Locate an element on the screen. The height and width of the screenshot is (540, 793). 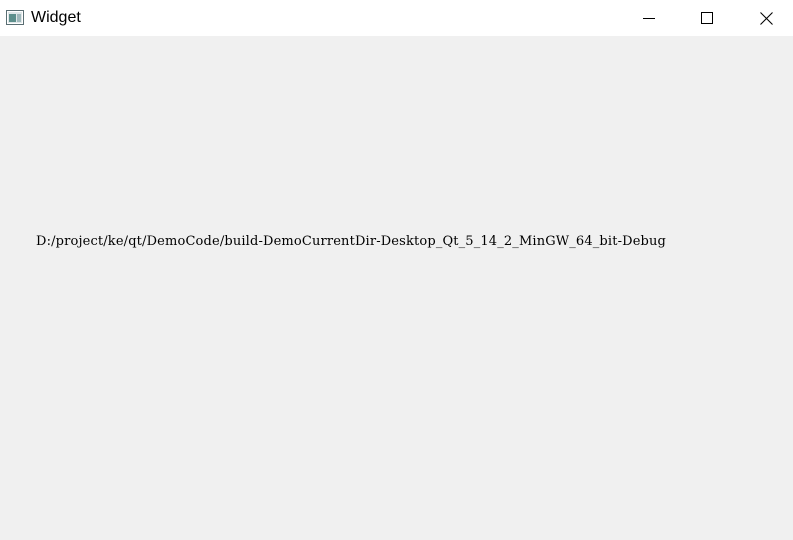
title-bar: Widget is located at coordinates (396, 18).